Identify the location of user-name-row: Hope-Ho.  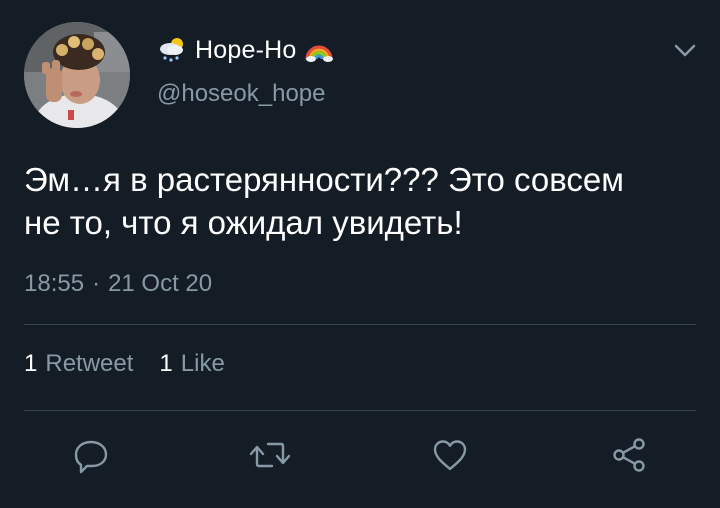
(245, 50).